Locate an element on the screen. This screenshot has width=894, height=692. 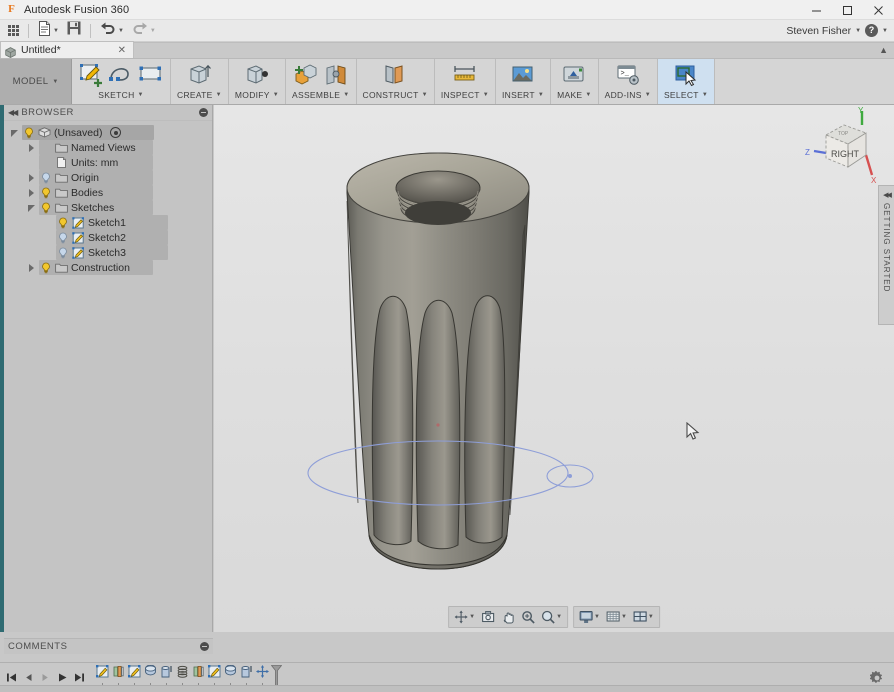
chevron-up-icon: ▲ is located at coordinates (883, 50).